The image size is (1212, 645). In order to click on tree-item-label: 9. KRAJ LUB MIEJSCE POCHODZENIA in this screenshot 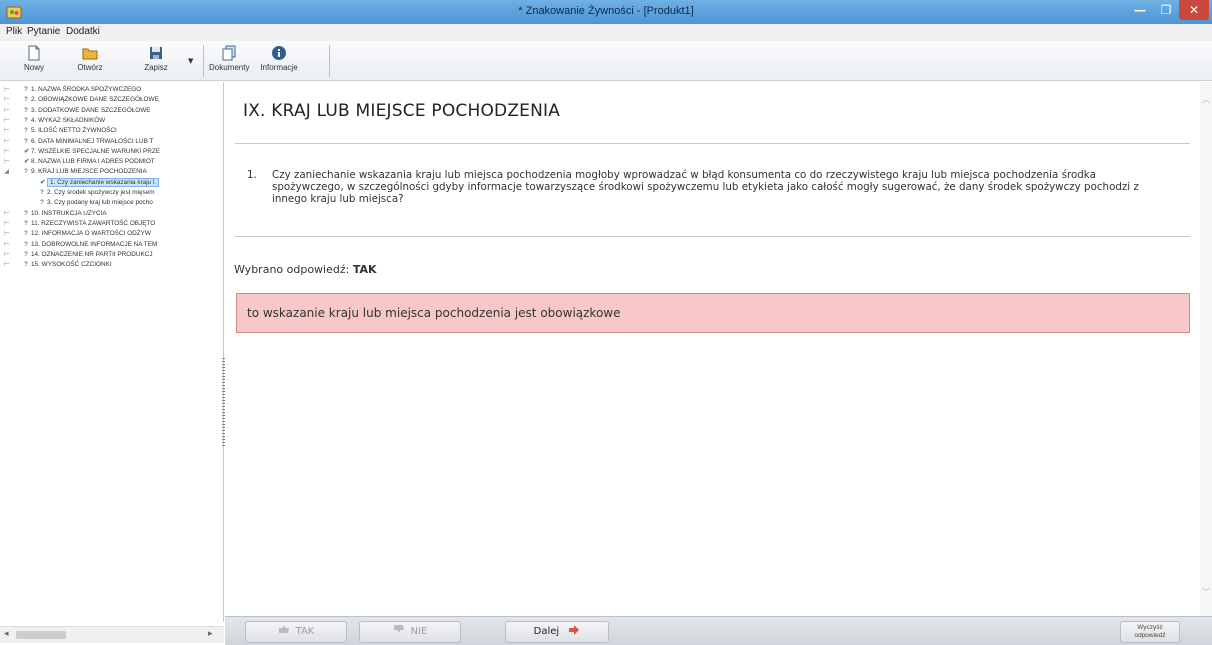, I will do `click(89, 172)`.